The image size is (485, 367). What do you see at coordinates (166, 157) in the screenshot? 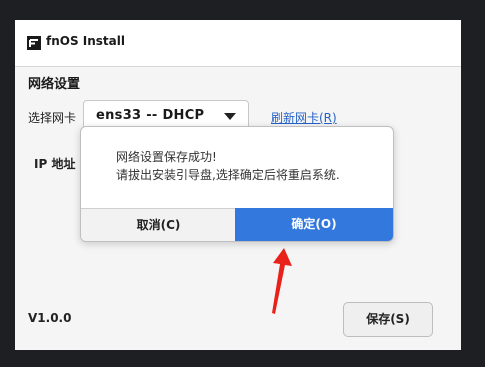
I see `dialog-message-line1: 网络设置保存成功!` at bounding box center [166, 157].